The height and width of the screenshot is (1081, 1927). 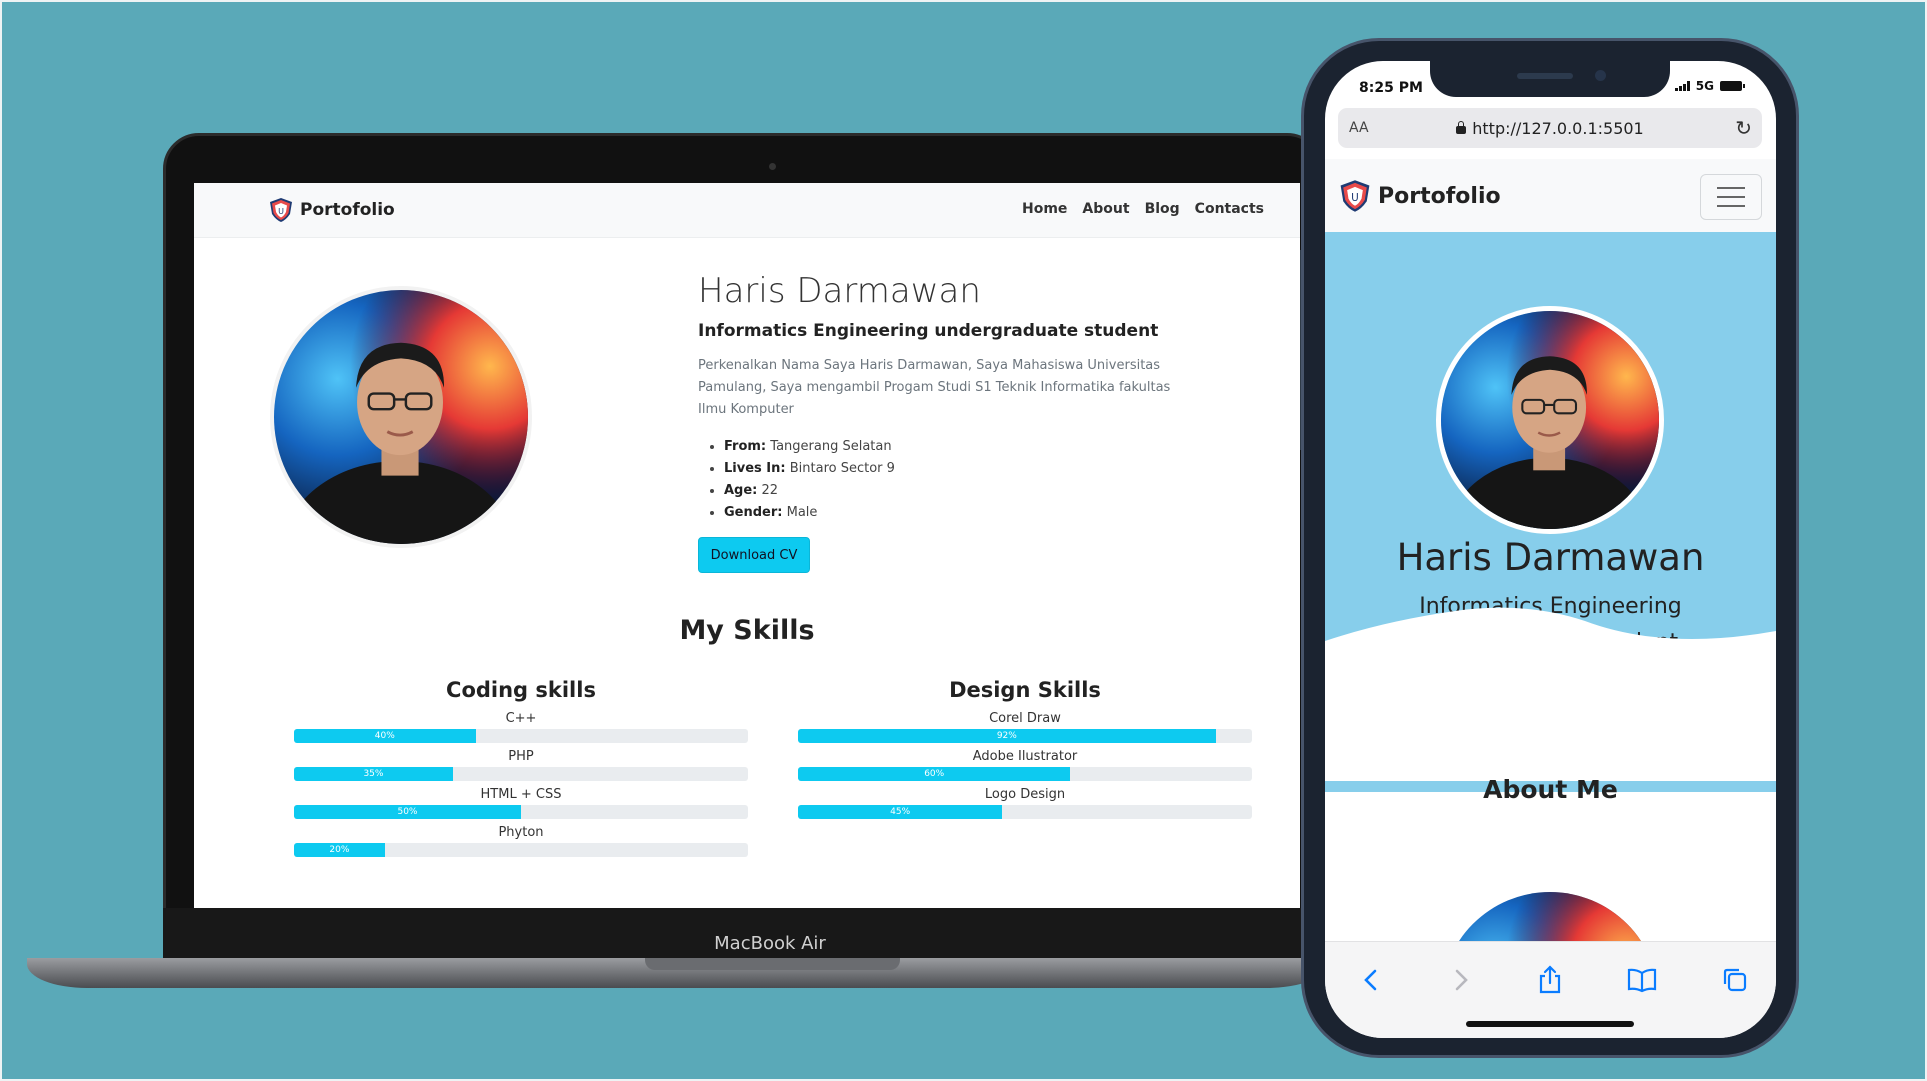 I want to click on skill-name: Logo Design, so click(x=1025, y=794).